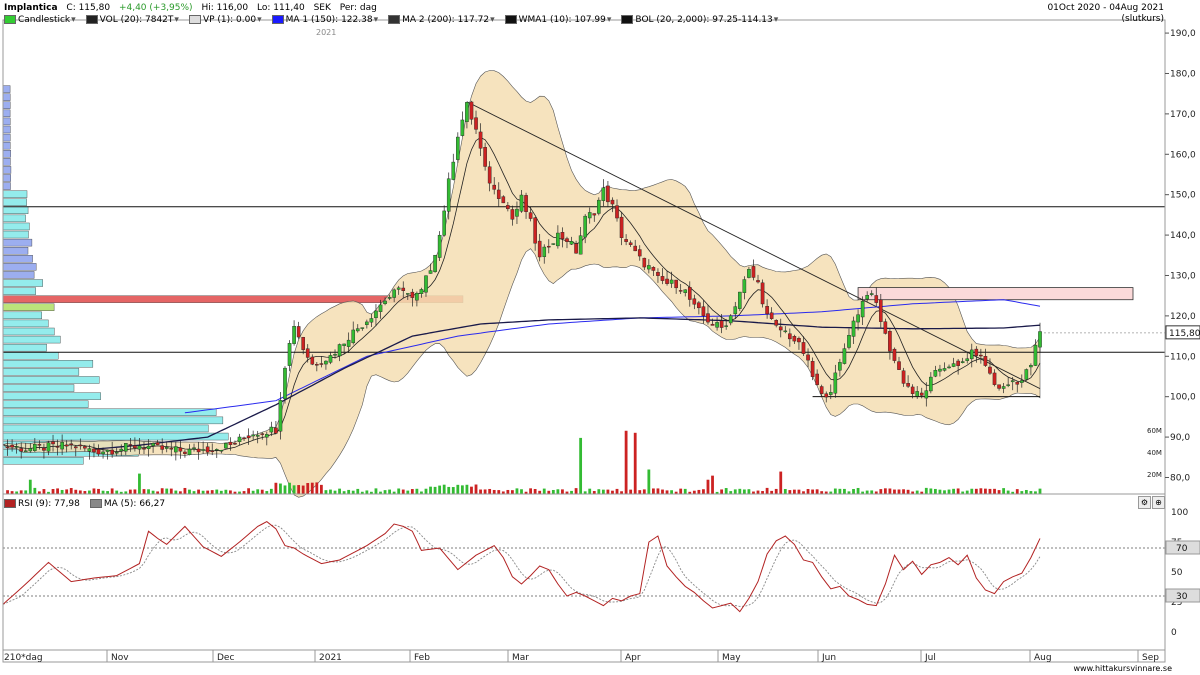 The width and height of the screenshot is (1200, 675). What do you see at coordinates (930, 658) in the screenshot?
I see `x-axis-label: Jul` at bounding box center [930, 658].